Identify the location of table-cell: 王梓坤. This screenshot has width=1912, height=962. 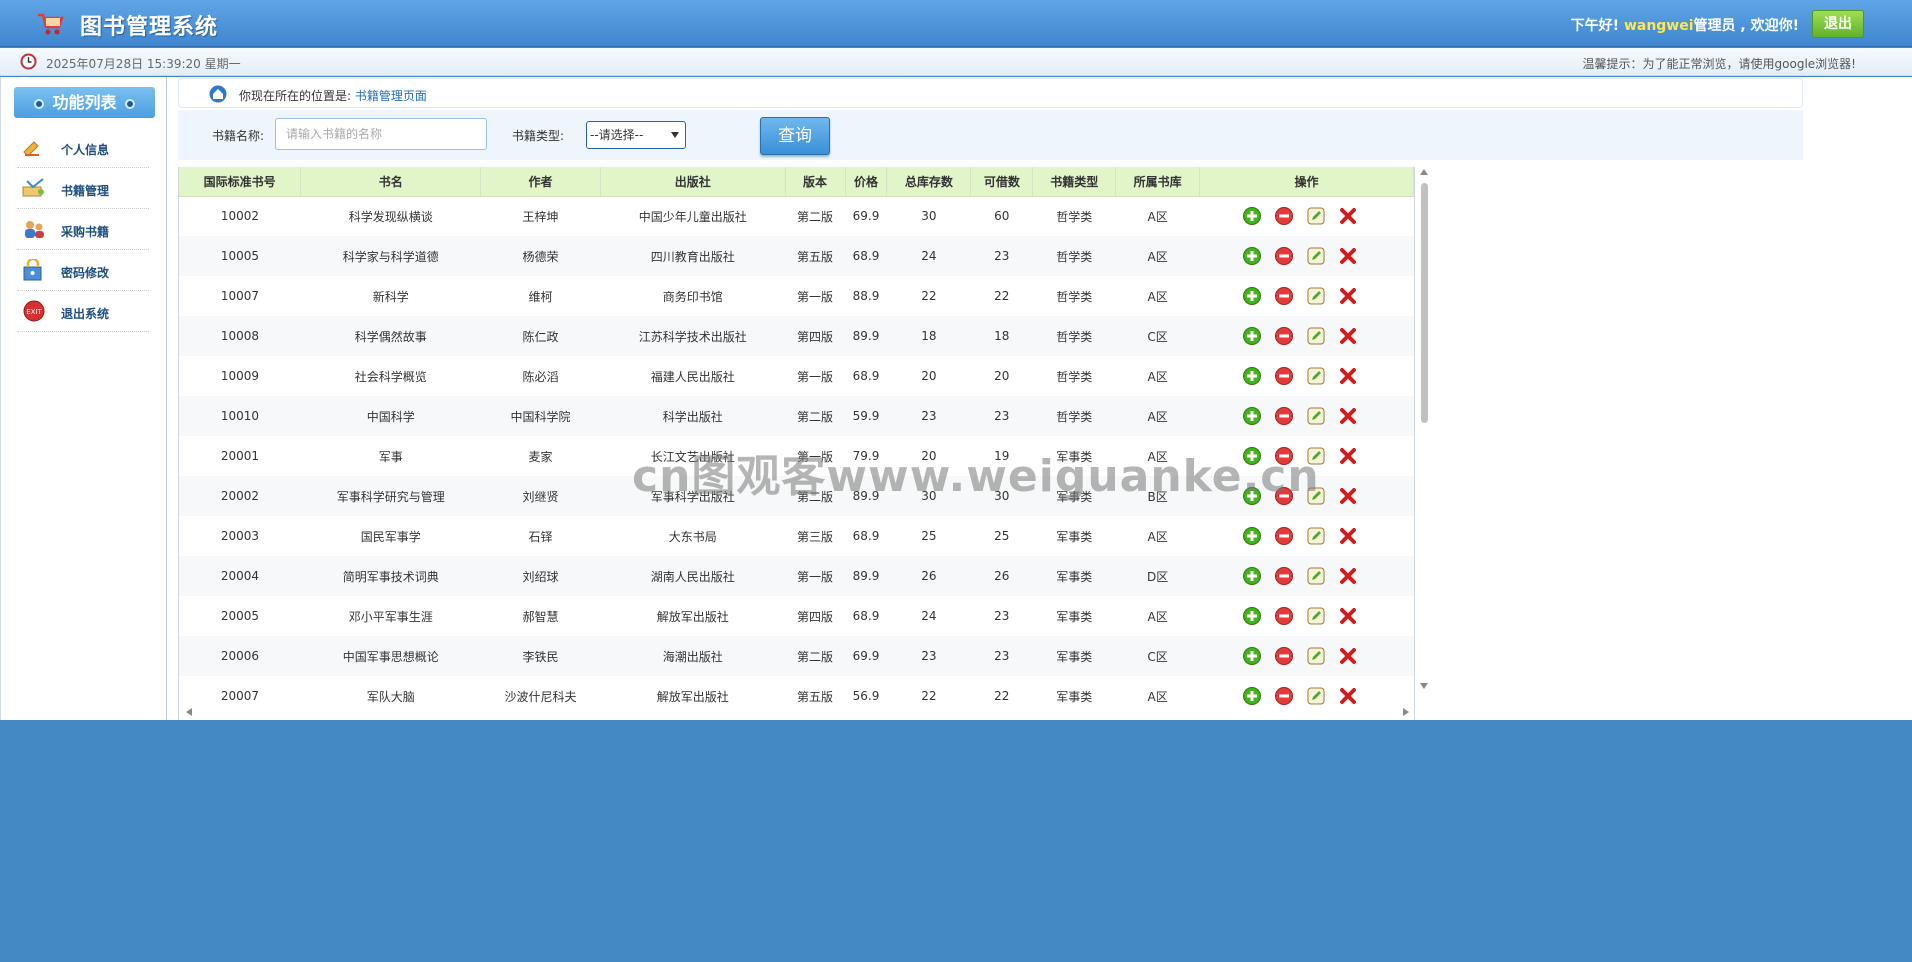
(540, 216).